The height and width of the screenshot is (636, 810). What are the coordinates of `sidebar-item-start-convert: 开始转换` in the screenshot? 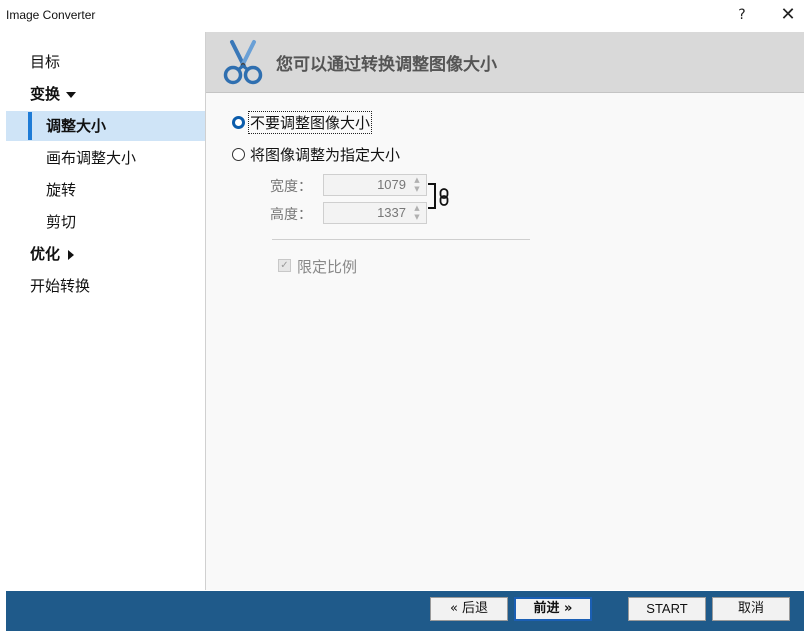 It's located at (105, 286).